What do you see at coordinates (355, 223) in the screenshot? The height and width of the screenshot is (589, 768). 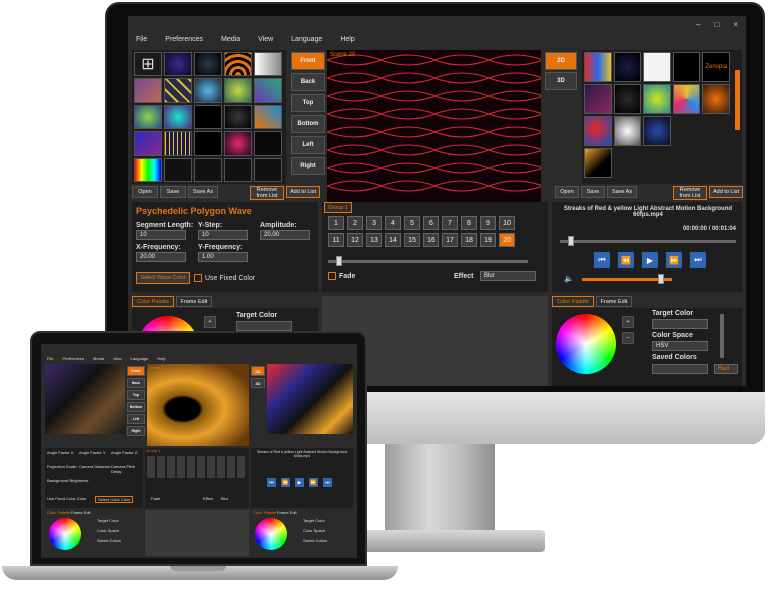 I see `number-button: 2` at bounding box center [355, 223].